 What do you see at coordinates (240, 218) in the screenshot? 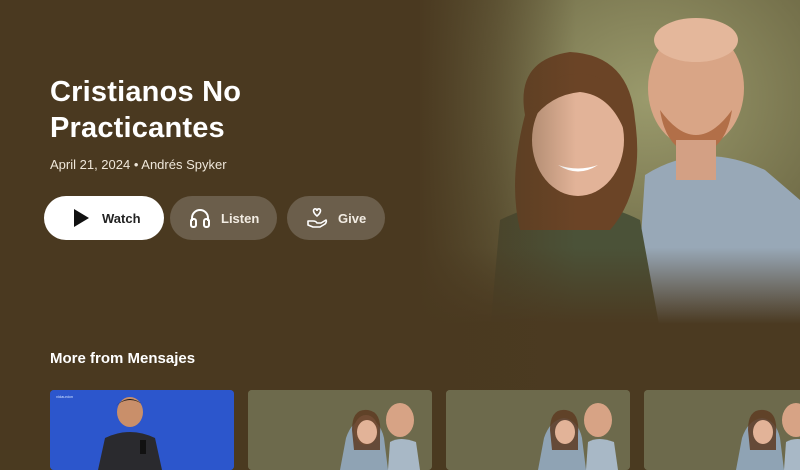
I see `listen-label: Listen` at bounding box center [240, 218].